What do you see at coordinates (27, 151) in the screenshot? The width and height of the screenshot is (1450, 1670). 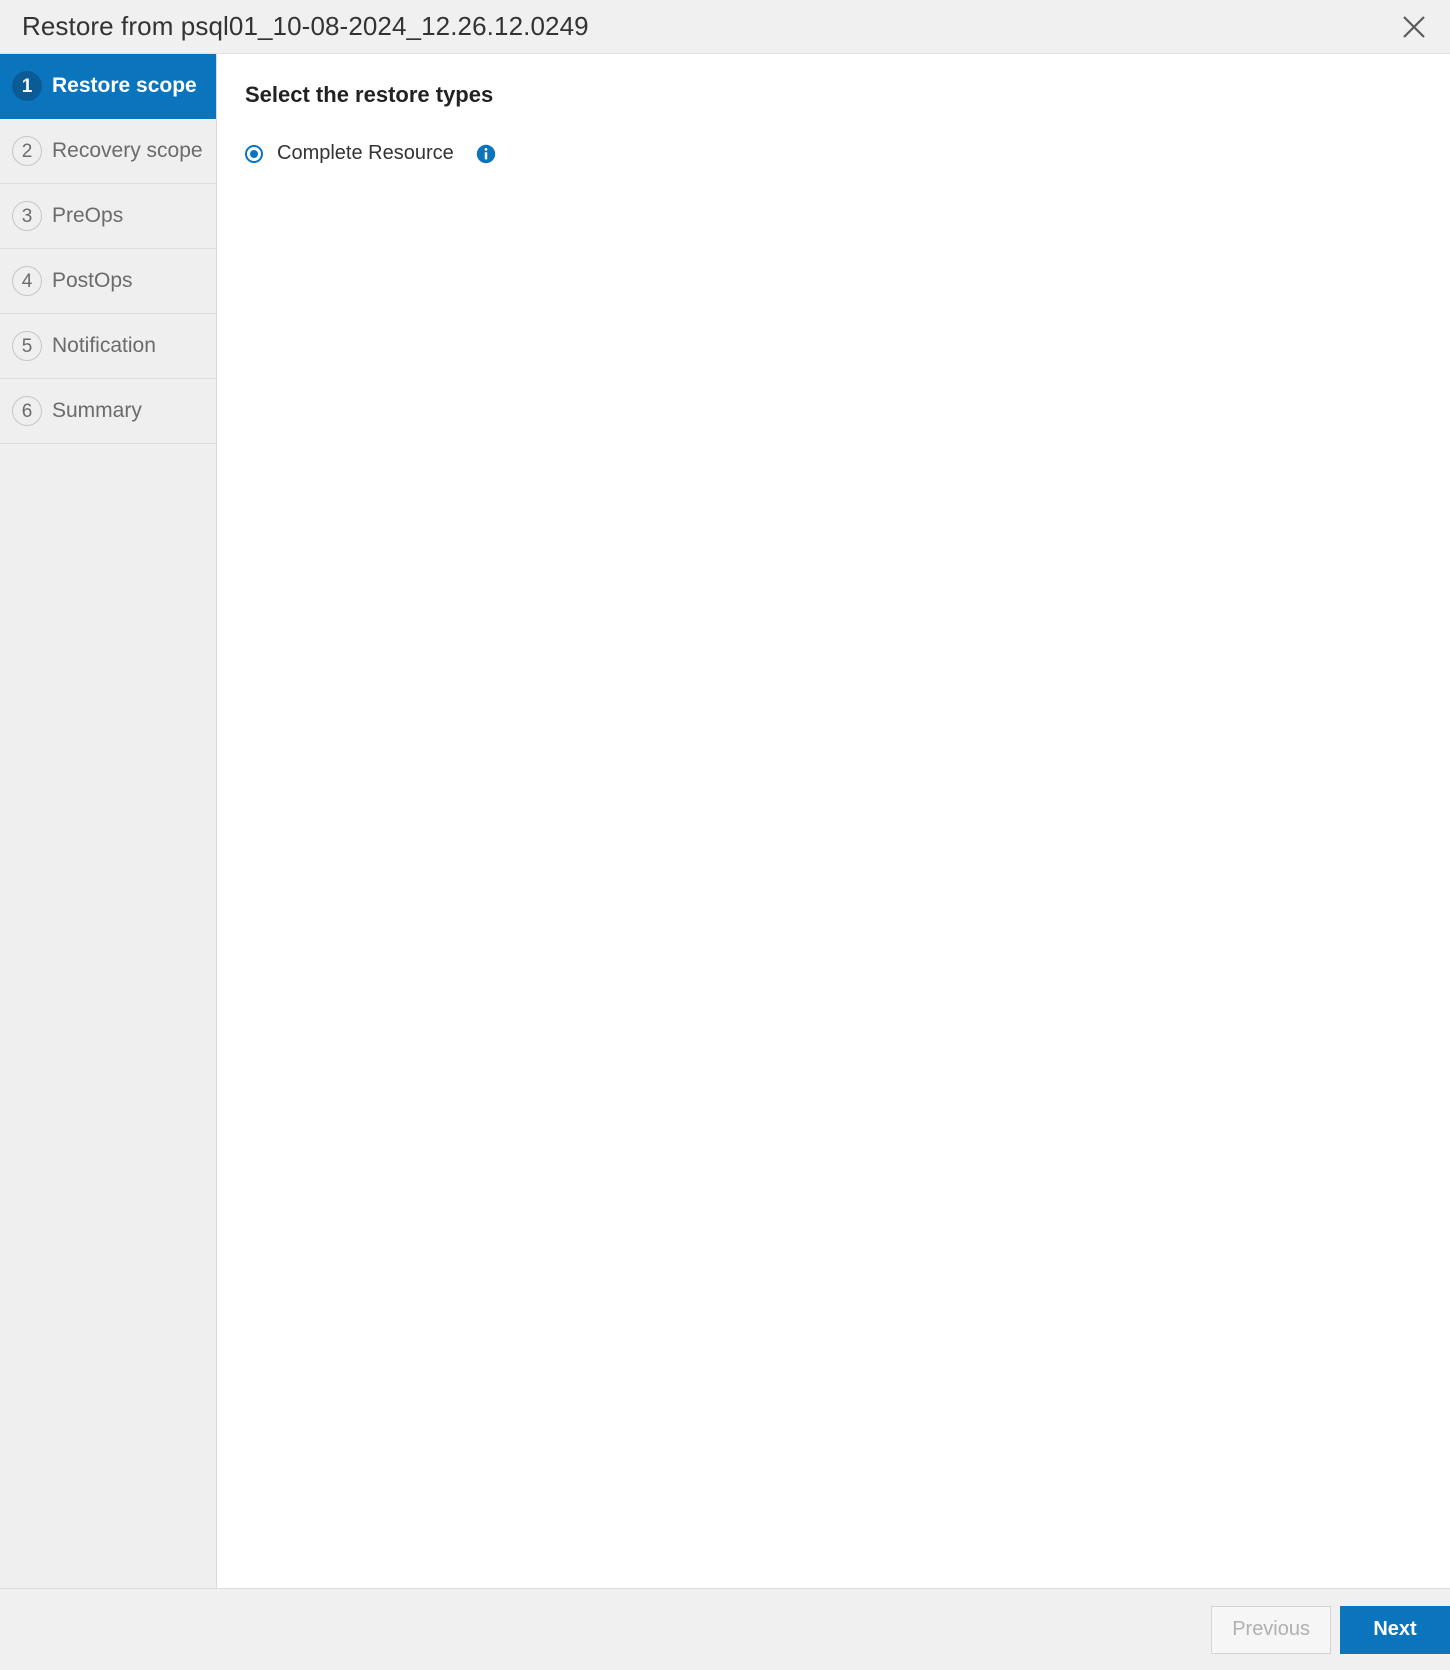 I see `step-number: 2` at bounding box center [27, 151].